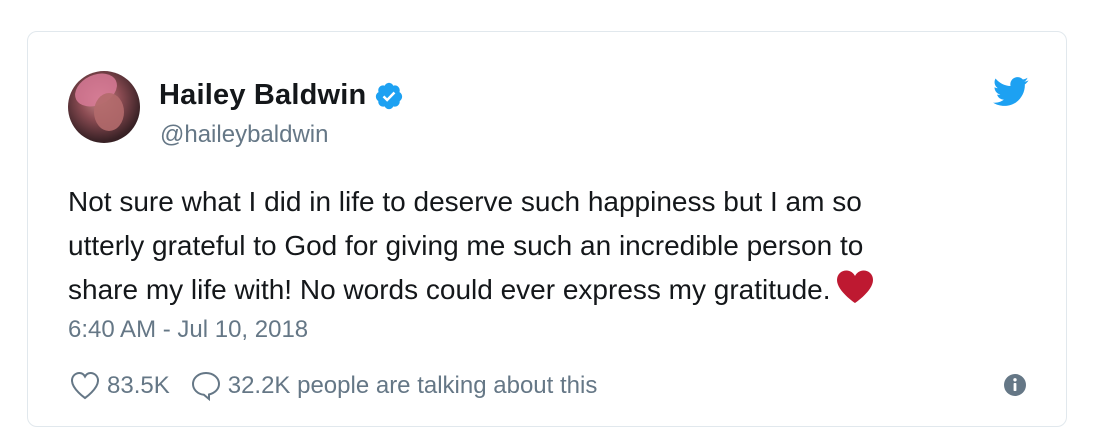  What do you see at coordinates (413, 386) in the screenshot?
I see `conversation-count: 32.2K people are talking about this` at bounding box center [413, 386].